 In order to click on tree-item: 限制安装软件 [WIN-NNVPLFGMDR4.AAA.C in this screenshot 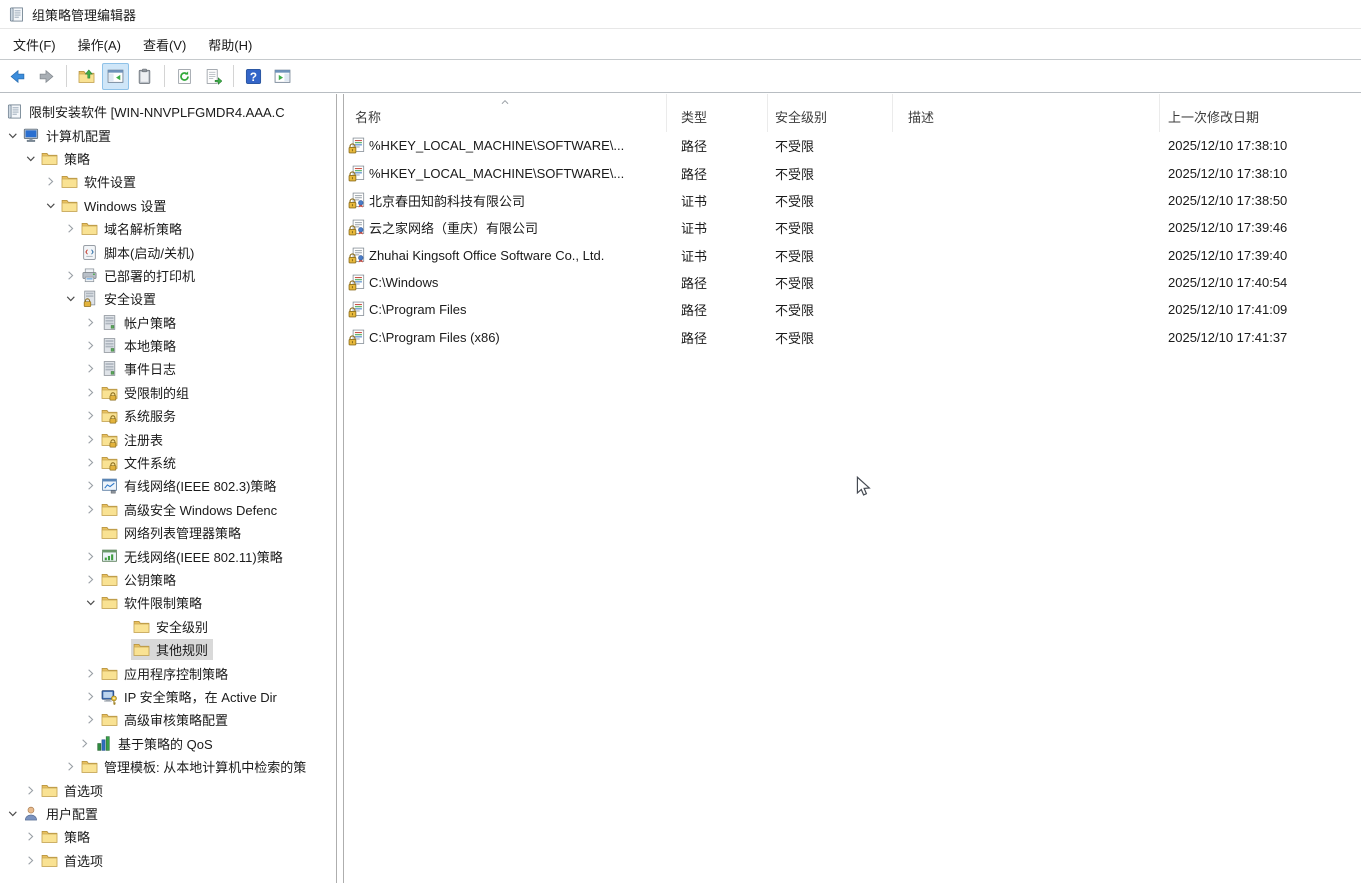, I will do `click(168, 111)`.